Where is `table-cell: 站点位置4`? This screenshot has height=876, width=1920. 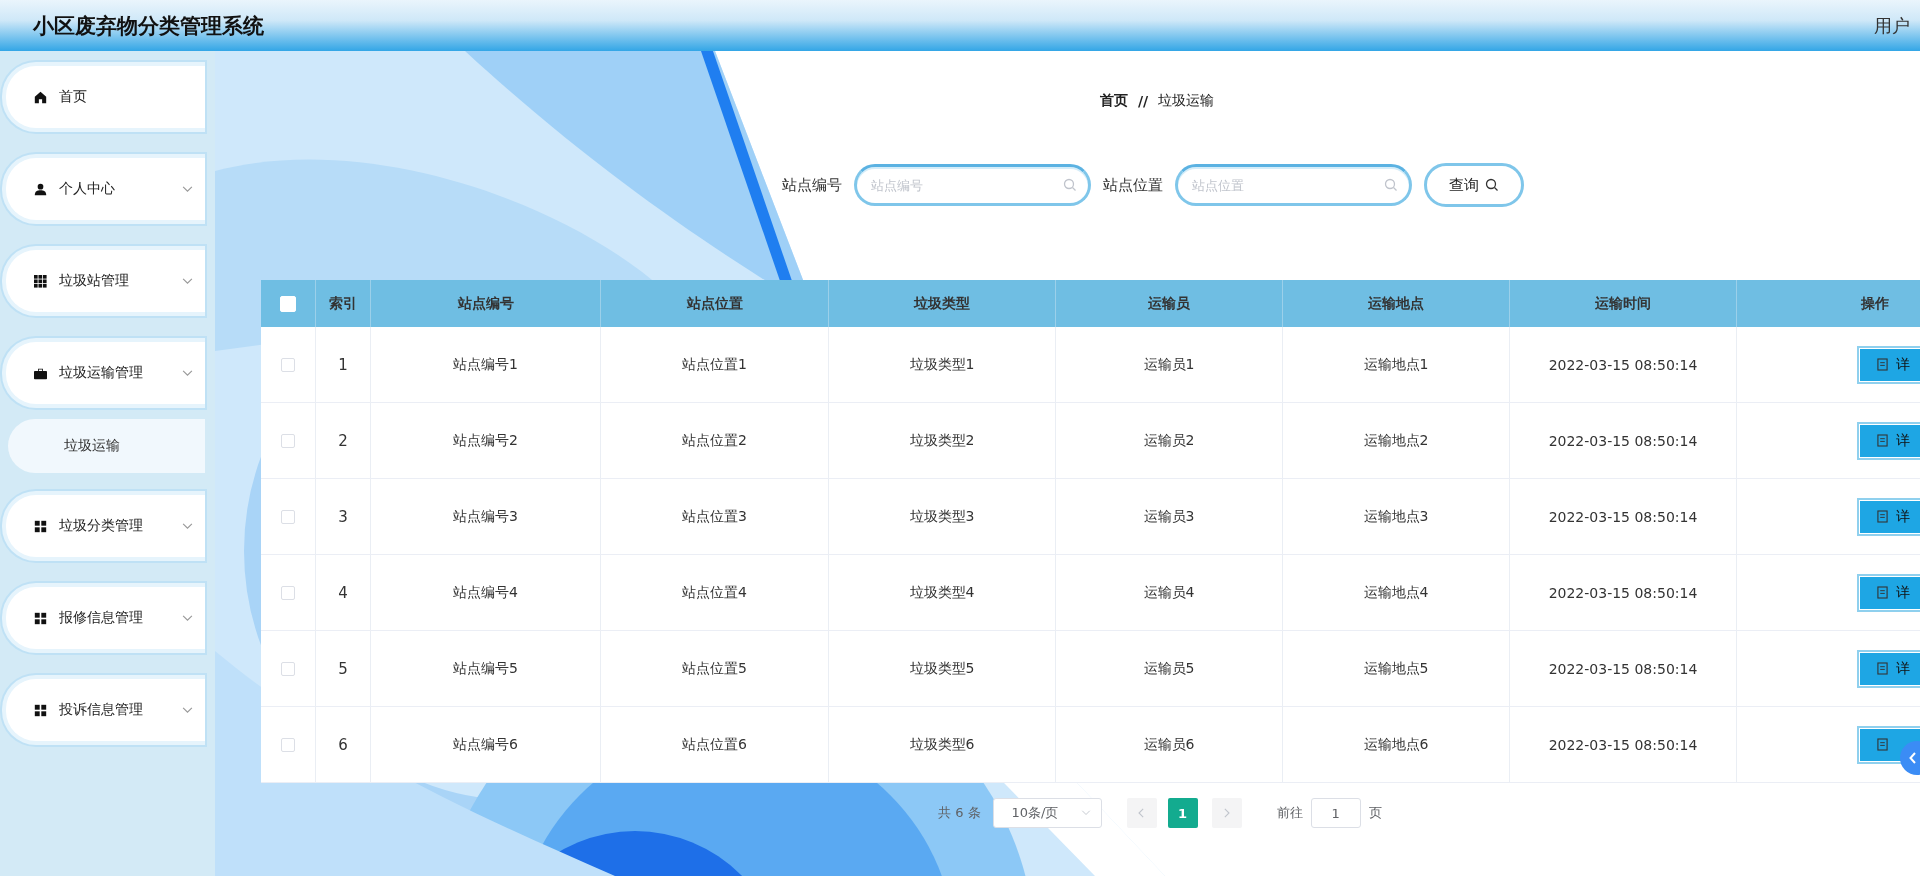 table-cell: 站点位置4 is located at coordinates (714, 592).